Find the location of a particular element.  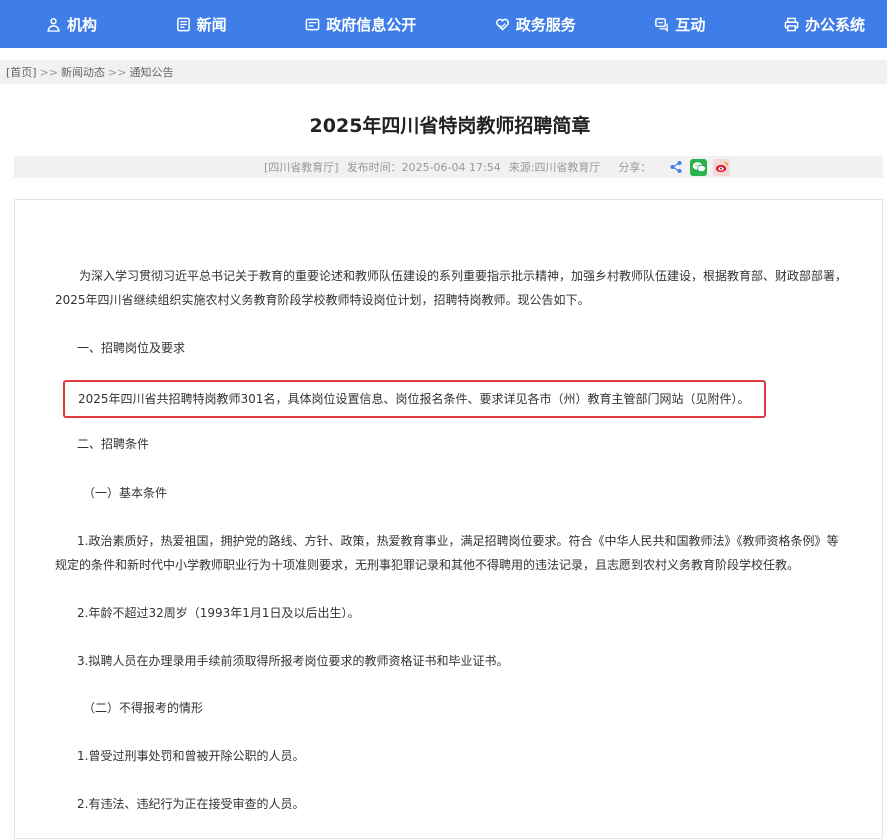

nav-label: 政务服务 is located at coordinates (545, 24).